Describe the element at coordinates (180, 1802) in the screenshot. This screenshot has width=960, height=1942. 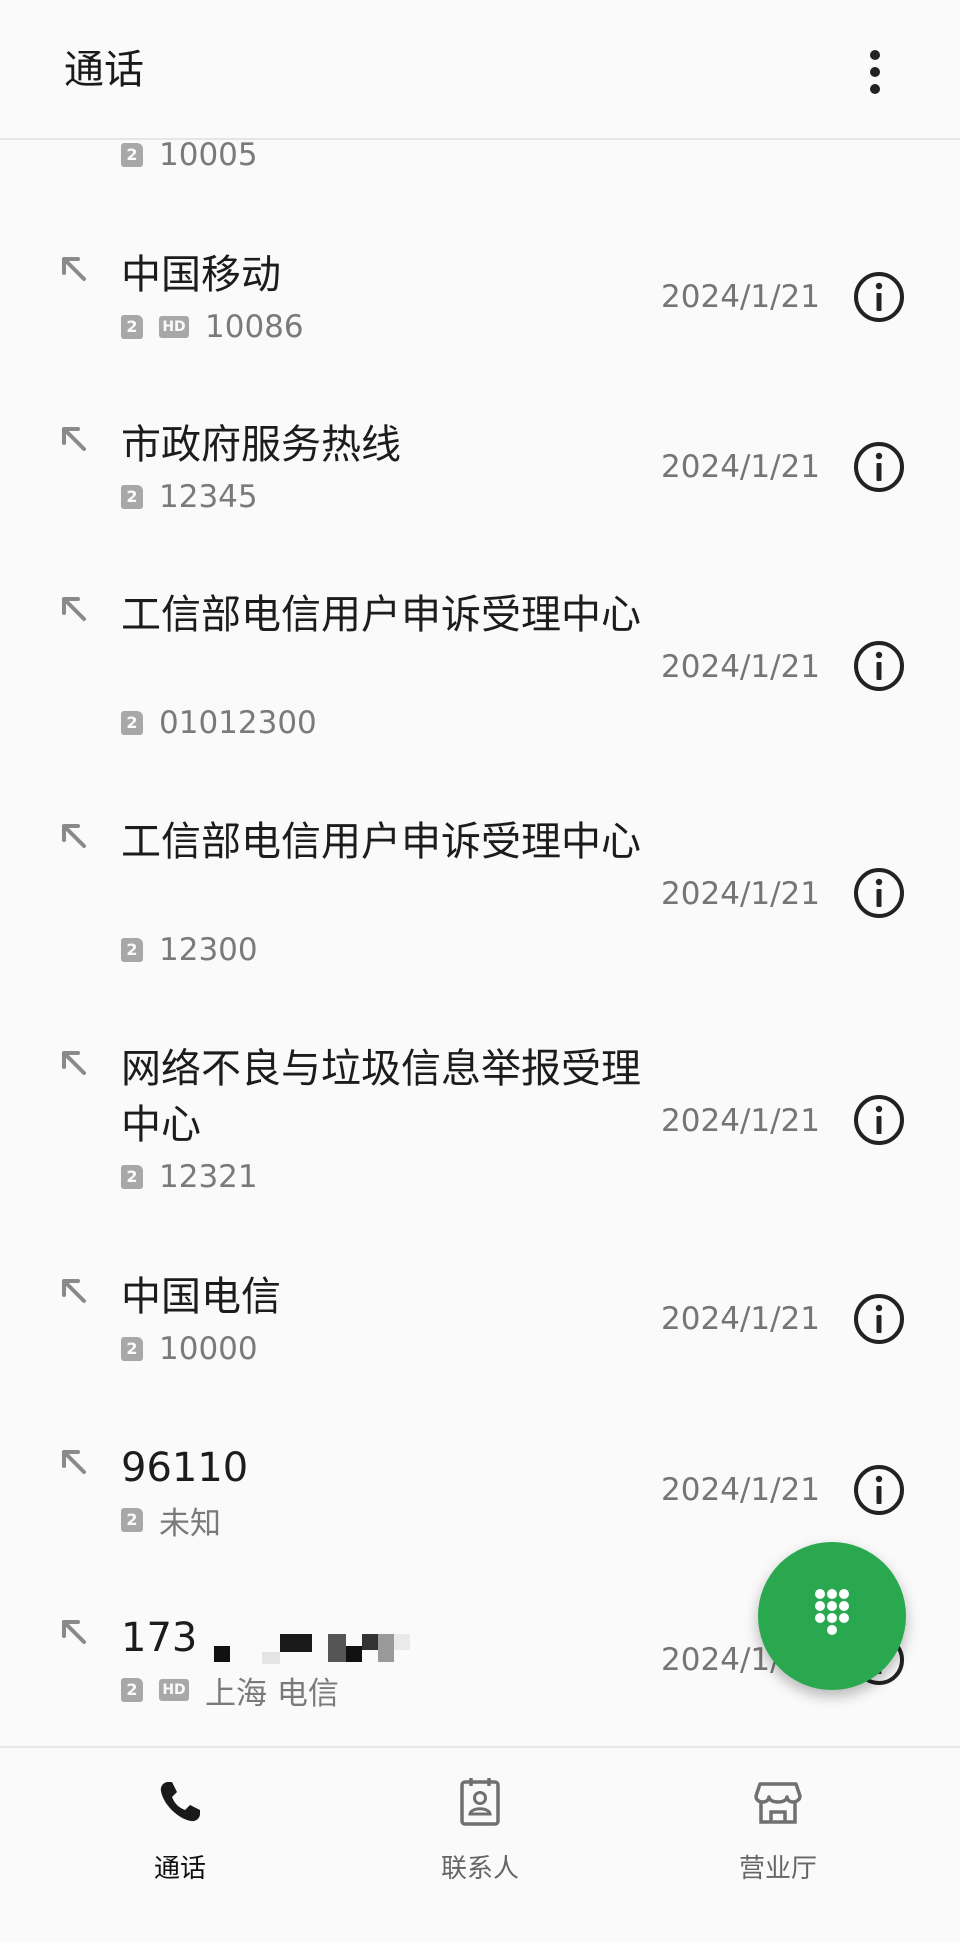
I see `phone-icon` at that location.